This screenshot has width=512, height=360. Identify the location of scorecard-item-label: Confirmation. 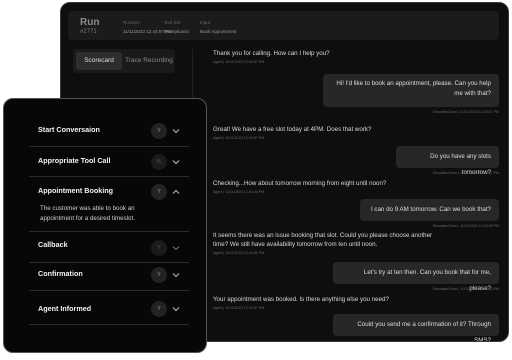
(60, 273).